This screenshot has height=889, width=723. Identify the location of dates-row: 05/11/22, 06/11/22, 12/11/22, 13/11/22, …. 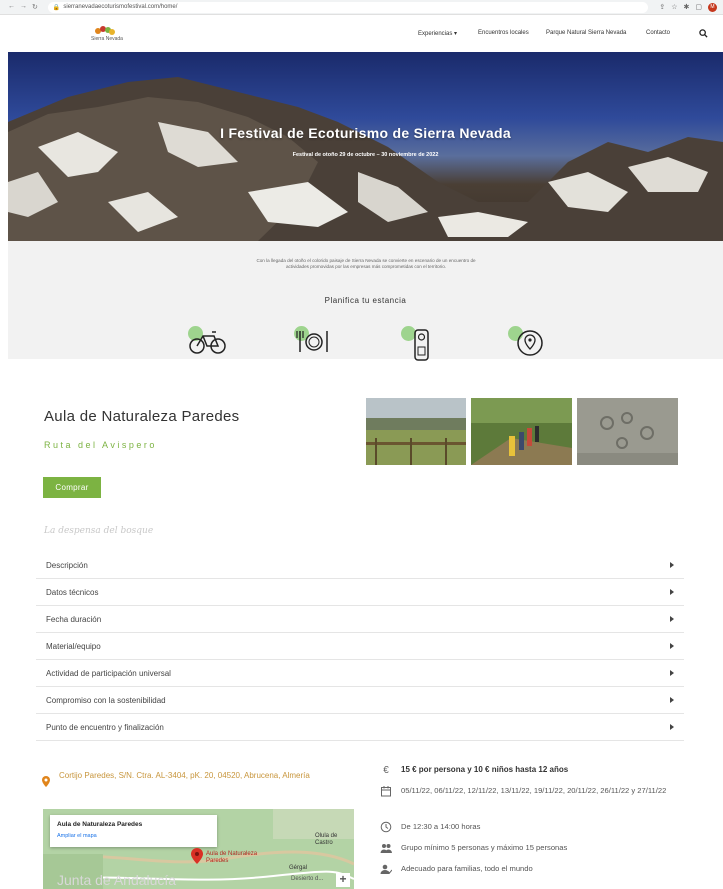
(530, 791).